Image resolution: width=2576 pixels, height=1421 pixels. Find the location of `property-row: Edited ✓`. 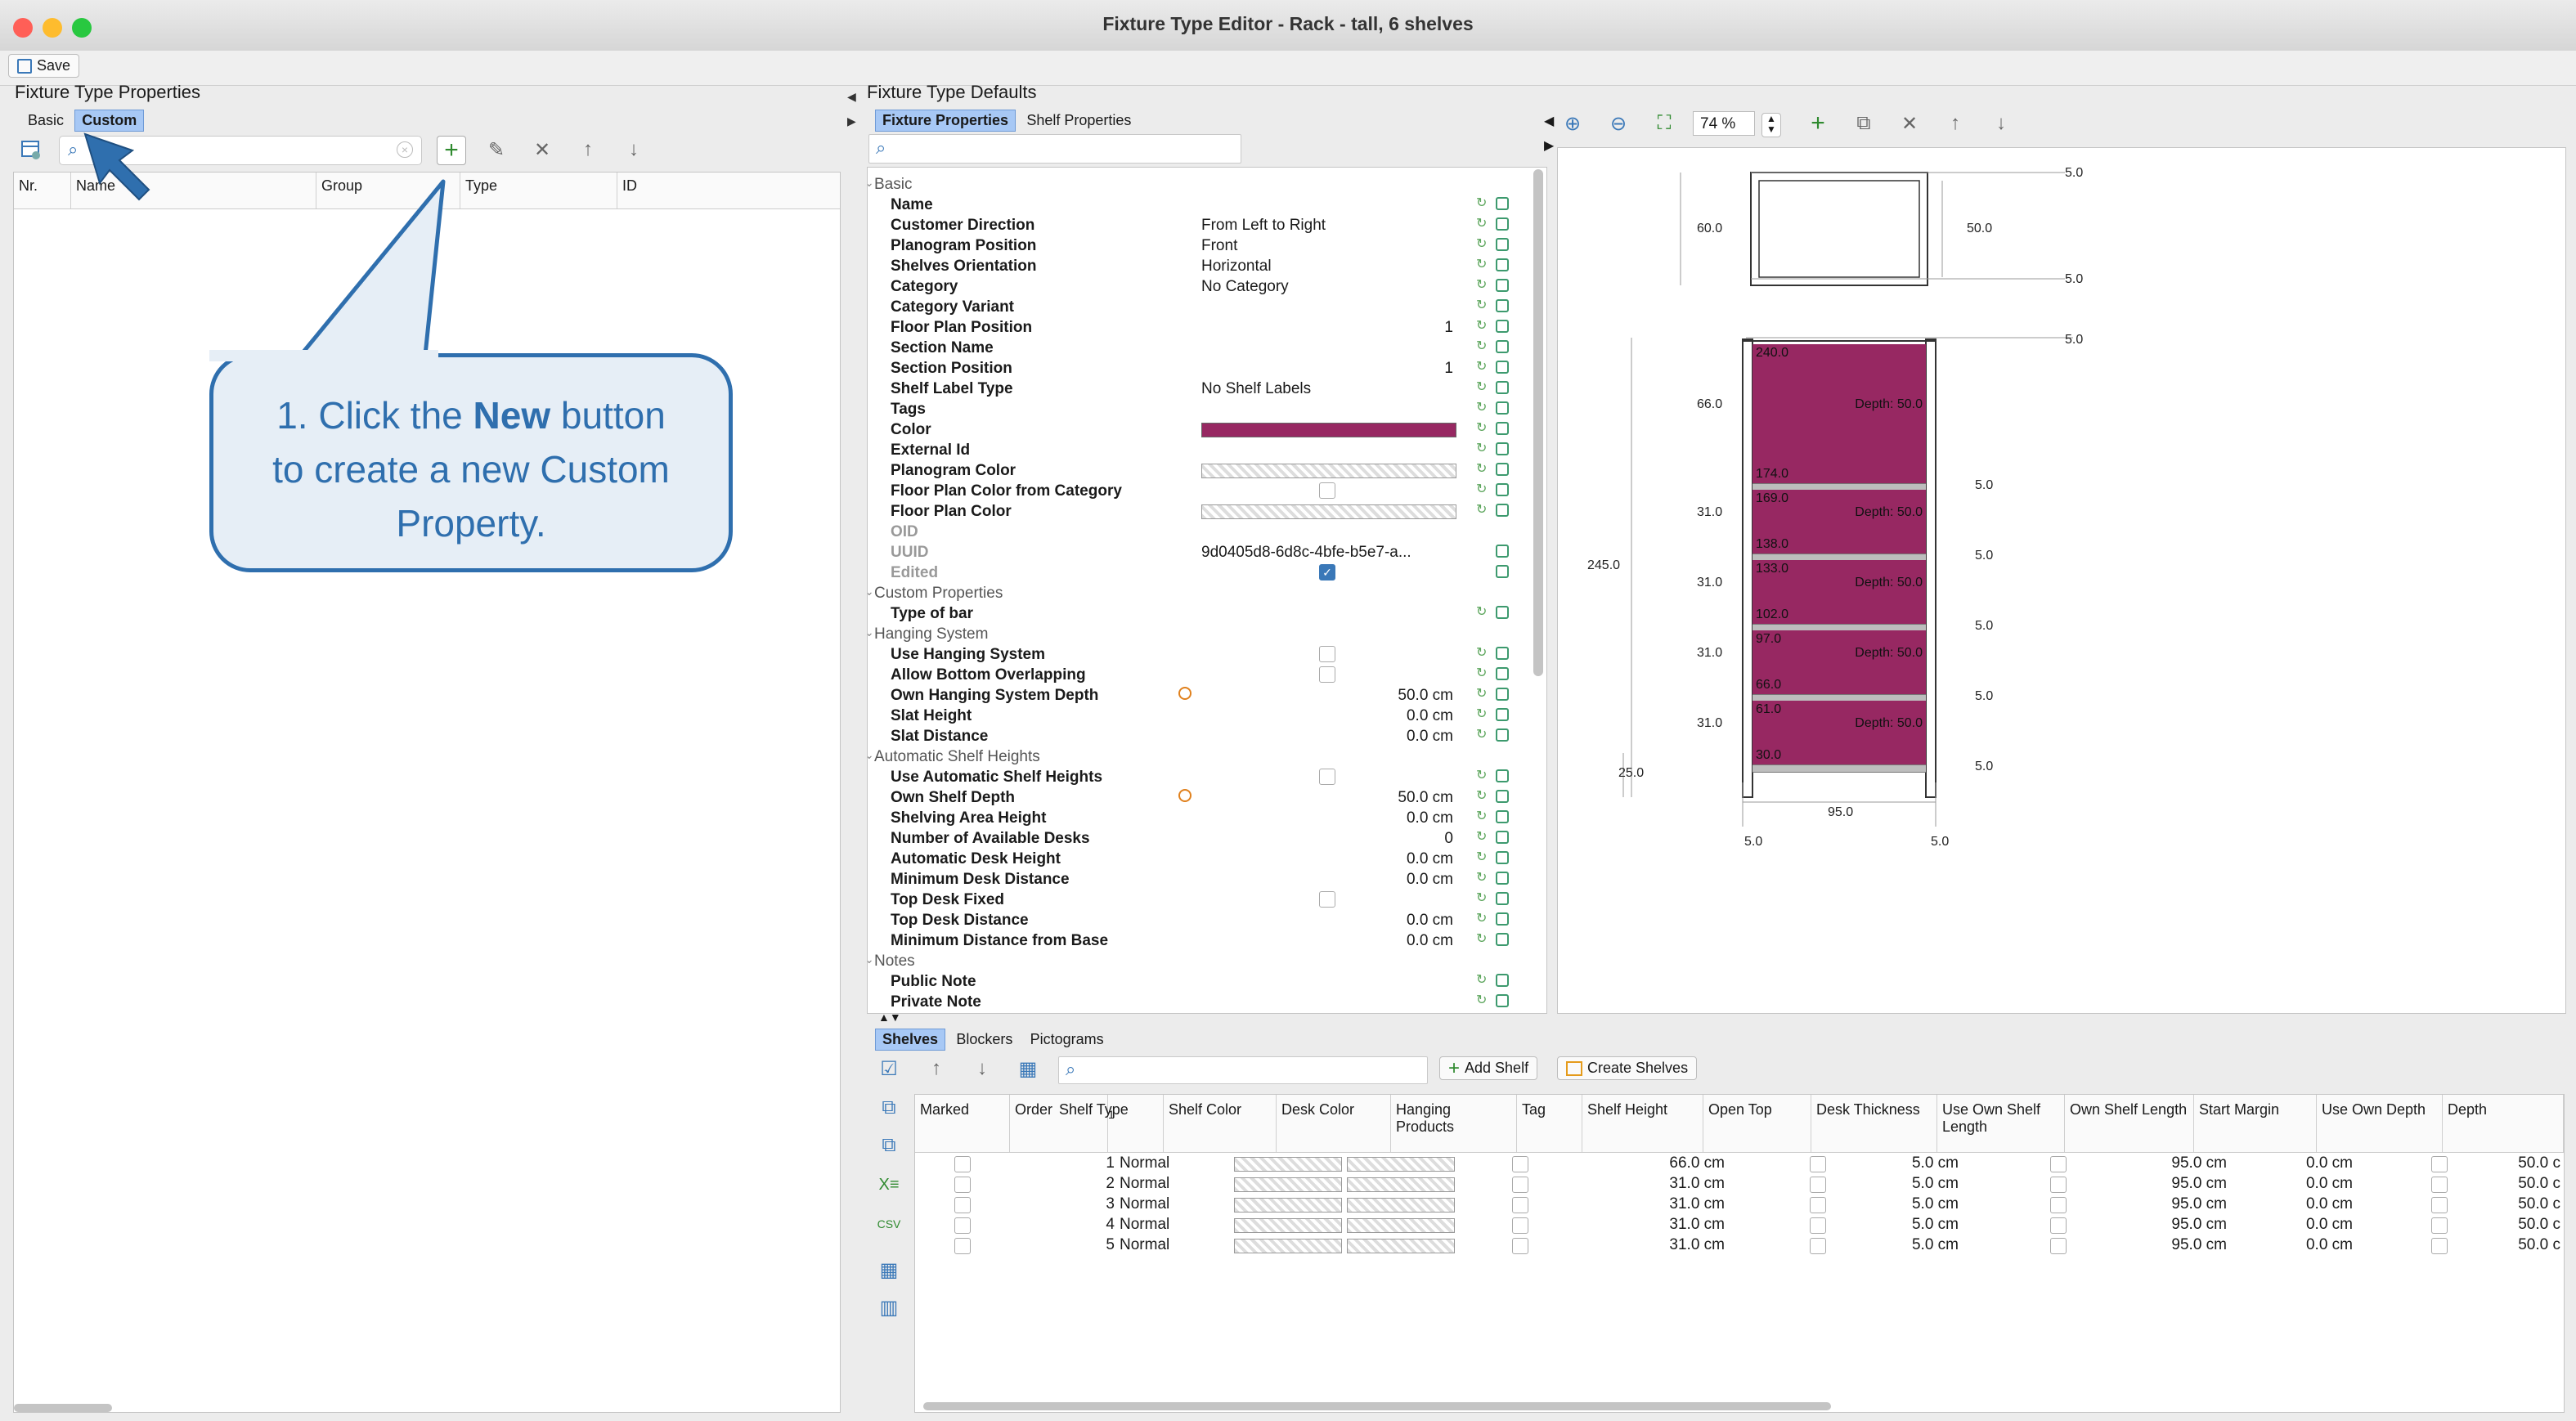

property-row: Edited ✓ is located at coordinates (1195, 573).